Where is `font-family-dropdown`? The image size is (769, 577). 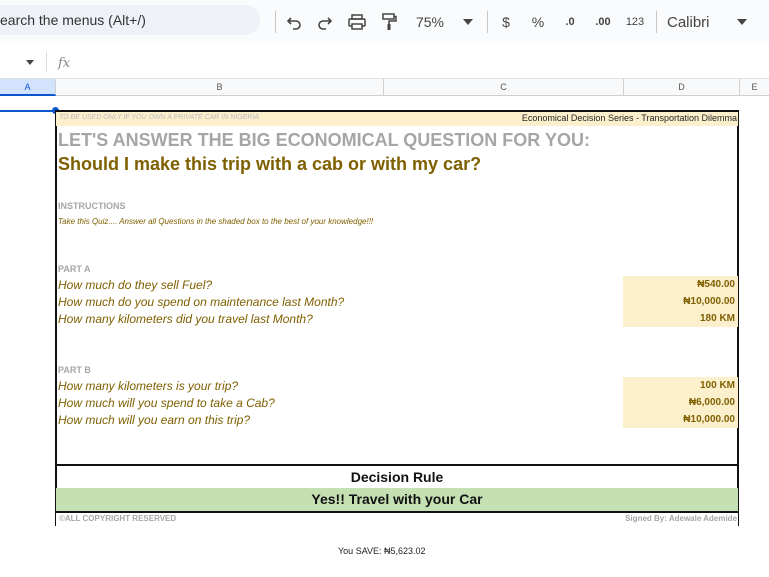 font-family-dropdown is located at coordinates (742, 22).